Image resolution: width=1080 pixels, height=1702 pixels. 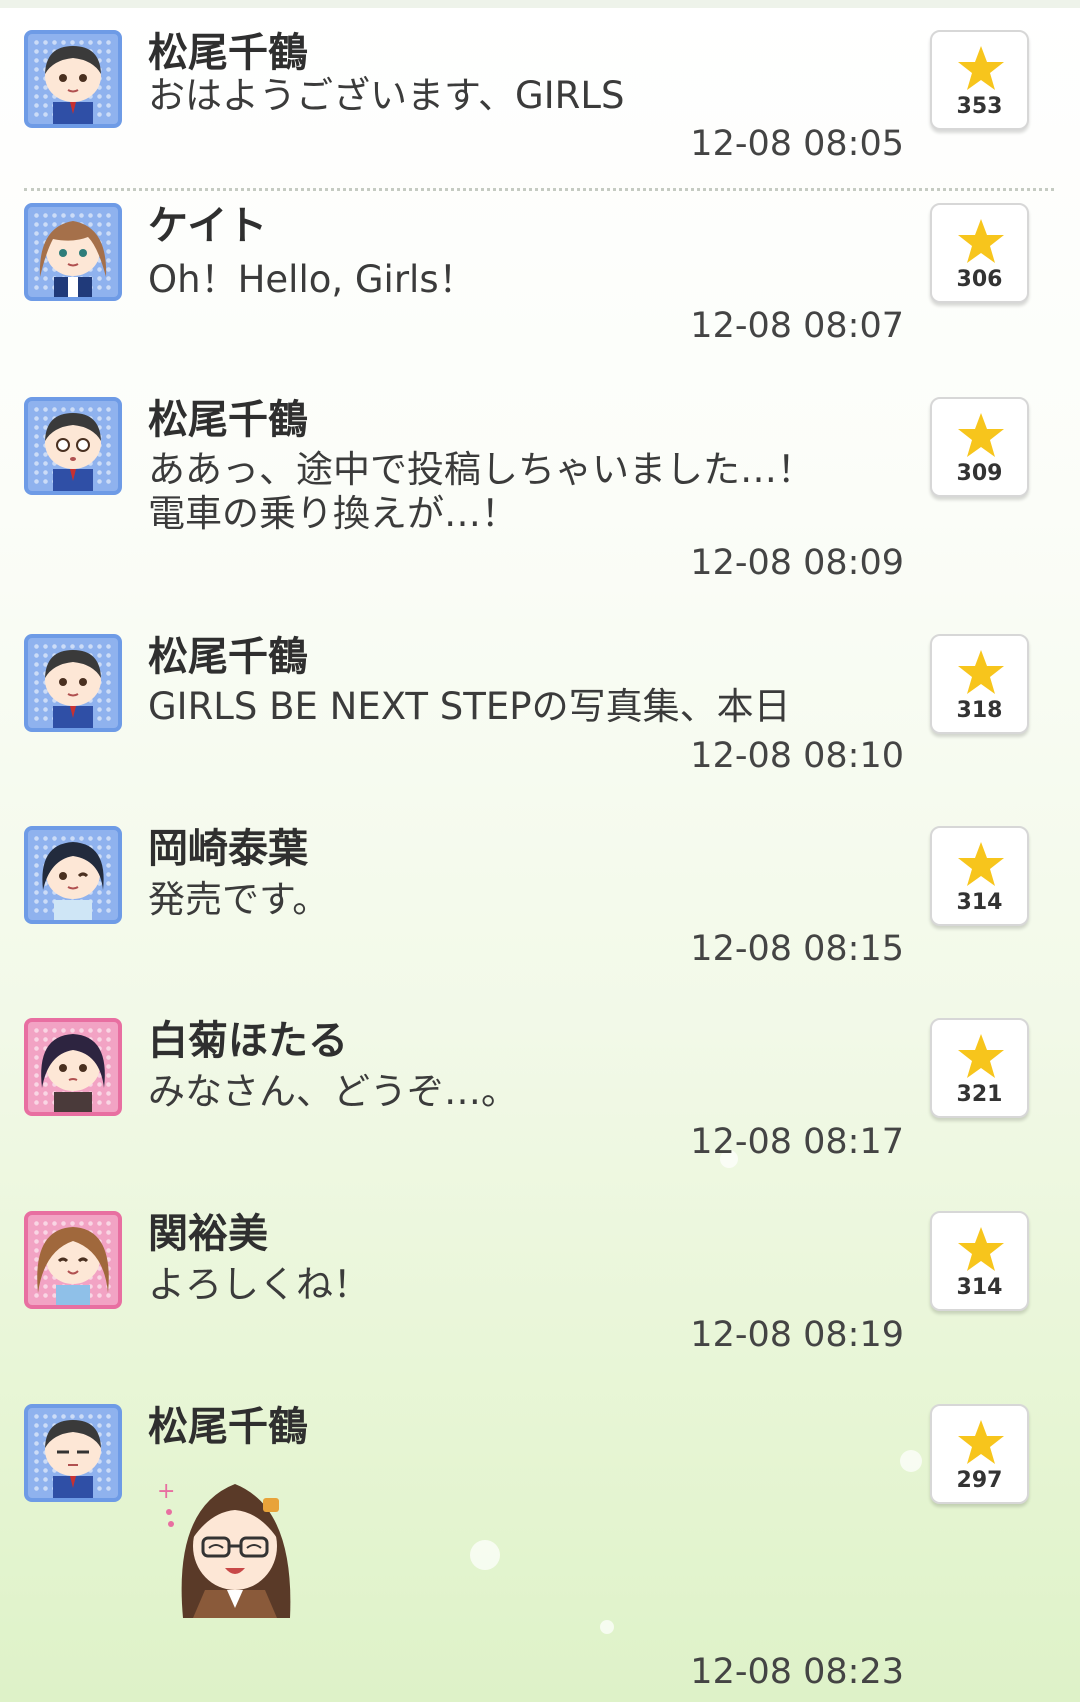 I want to click on message-text: ああっ、途中で投稿しちゃいました…！ 電車の乗り換えが…！, so click(x=481, y=491).